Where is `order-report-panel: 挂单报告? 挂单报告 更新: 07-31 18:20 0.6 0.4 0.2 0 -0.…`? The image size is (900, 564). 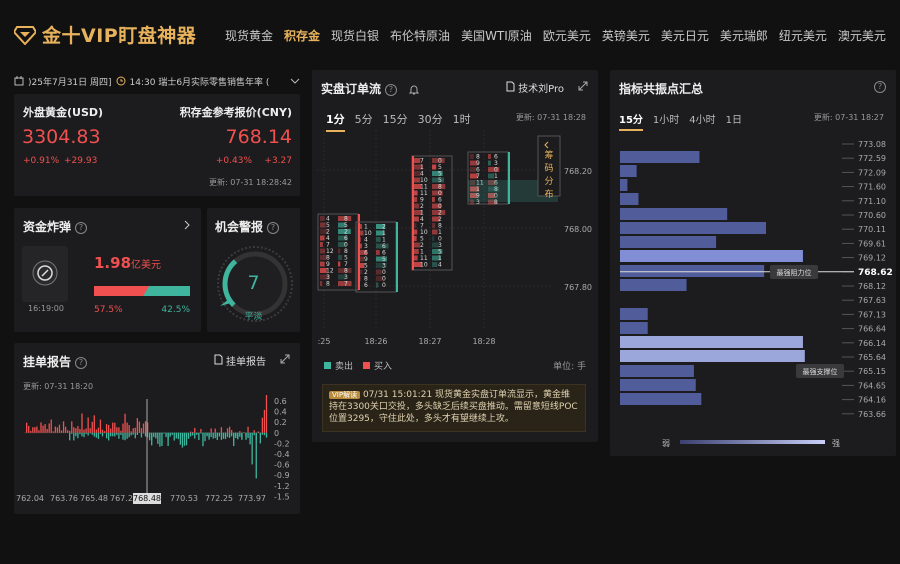 order-report-panel: 挂单报告? 挂单报告 更新: 07-31 18:20 0.6 0.4 0.2 0 -0.… is located at coordinates (157, 428).